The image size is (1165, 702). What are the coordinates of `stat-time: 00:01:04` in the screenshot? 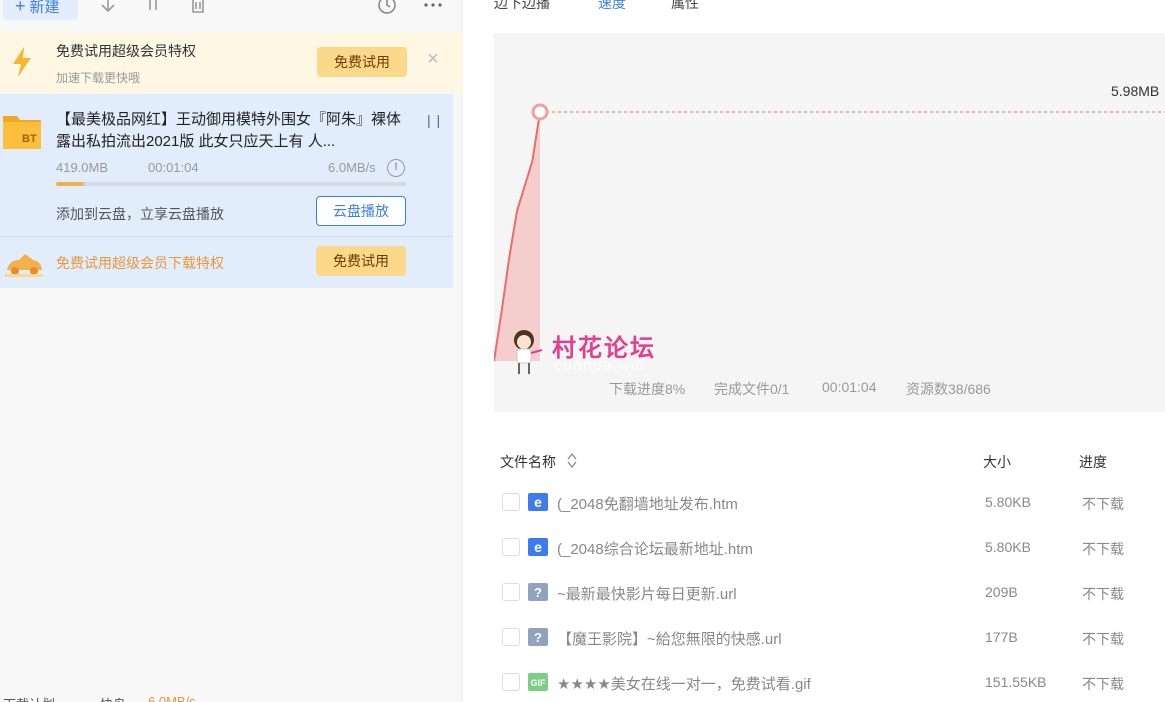 It's located at (849, 387).